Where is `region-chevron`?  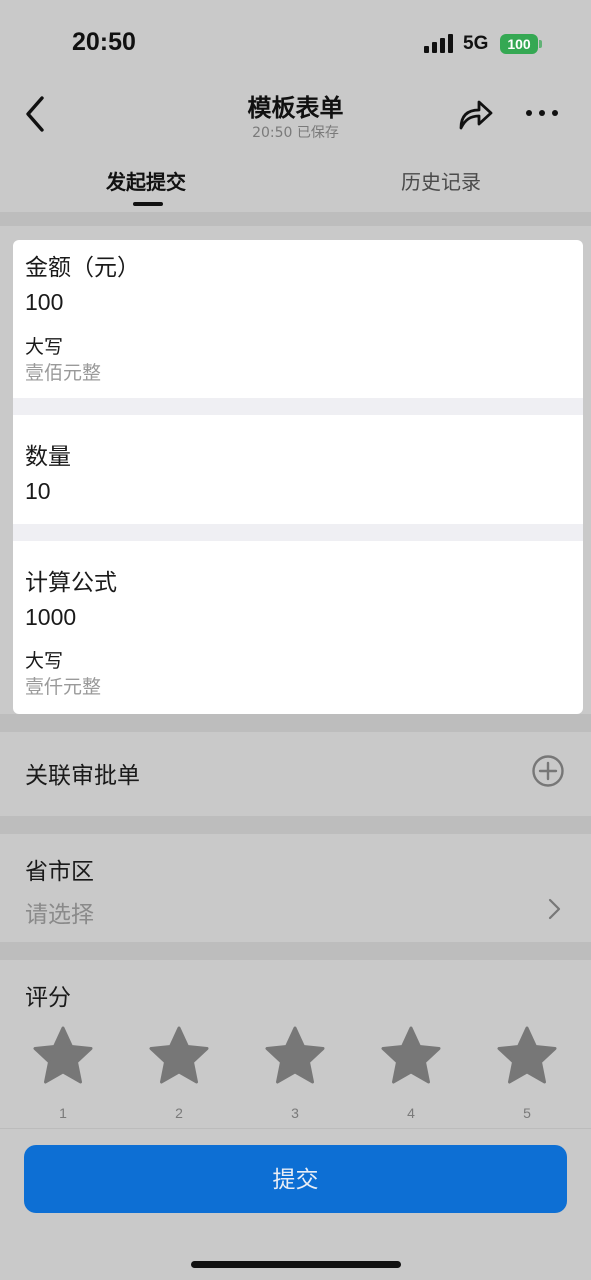 region-chevron is located at coordinates (554, 909).